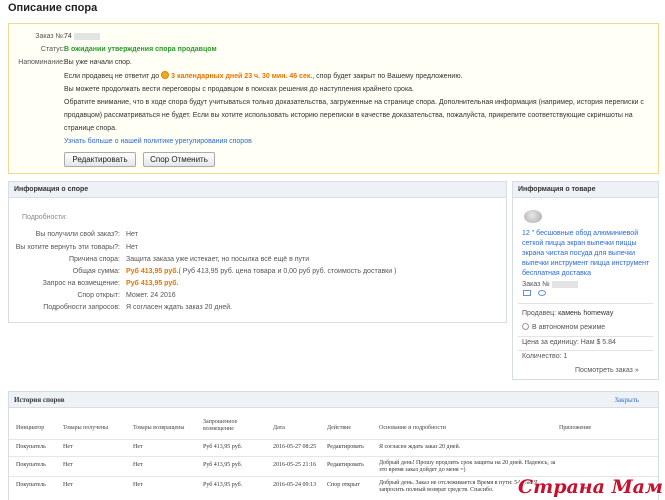  Describe the element at coordinates (343, 485) in the screenshot. I see `history-action: Спор открыт` at that location.